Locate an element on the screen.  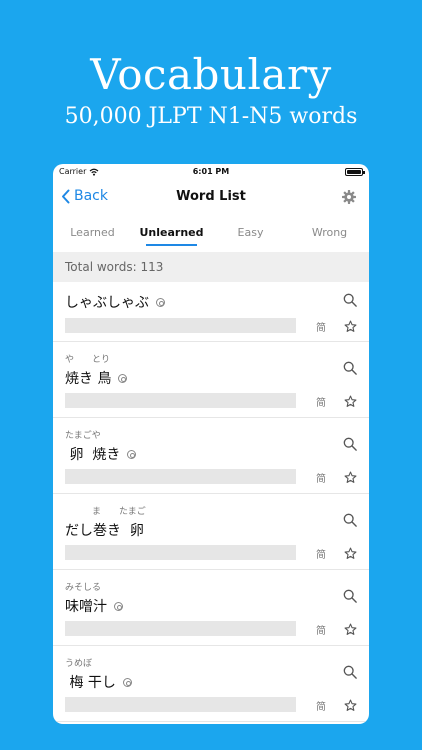
word-text: 味噌汁 is located at coordinates (94, 606).